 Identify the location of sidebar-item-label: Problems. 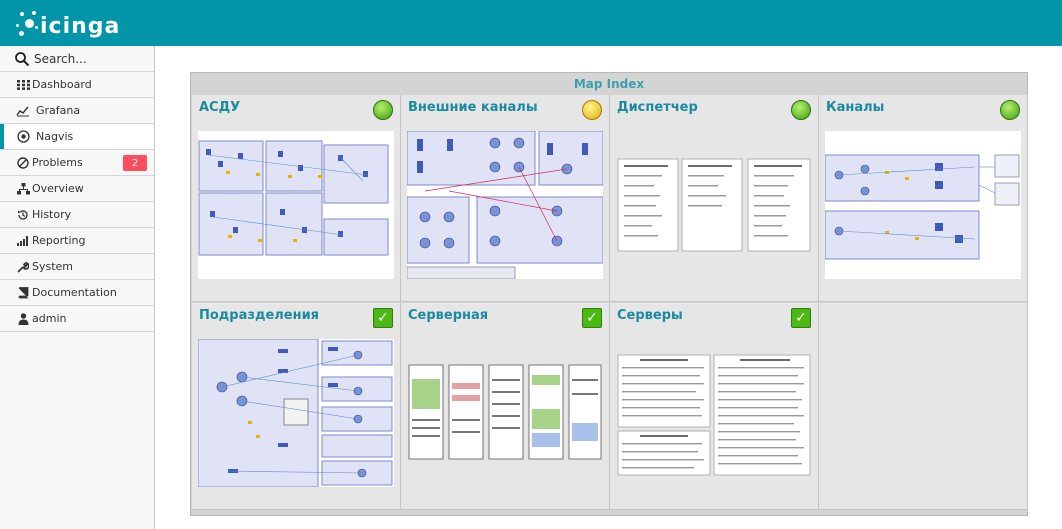
(57, 162).